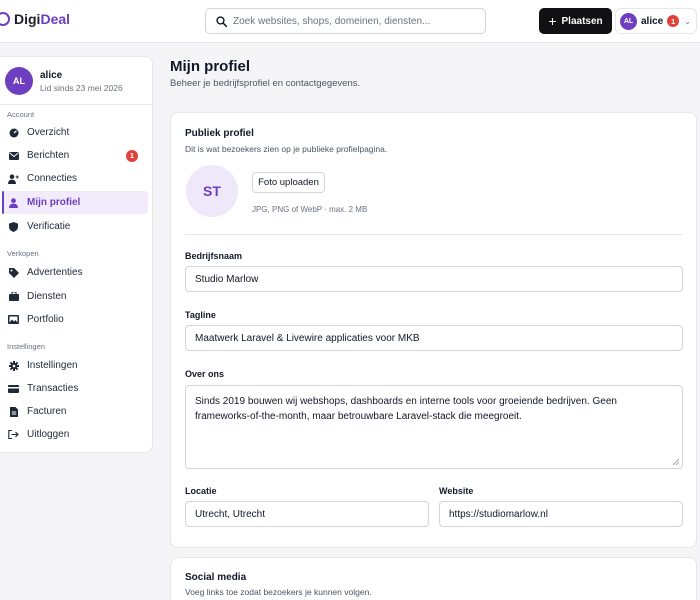  I want to click on user-menu: AL alice 1 ⌄, so click(656, 21).